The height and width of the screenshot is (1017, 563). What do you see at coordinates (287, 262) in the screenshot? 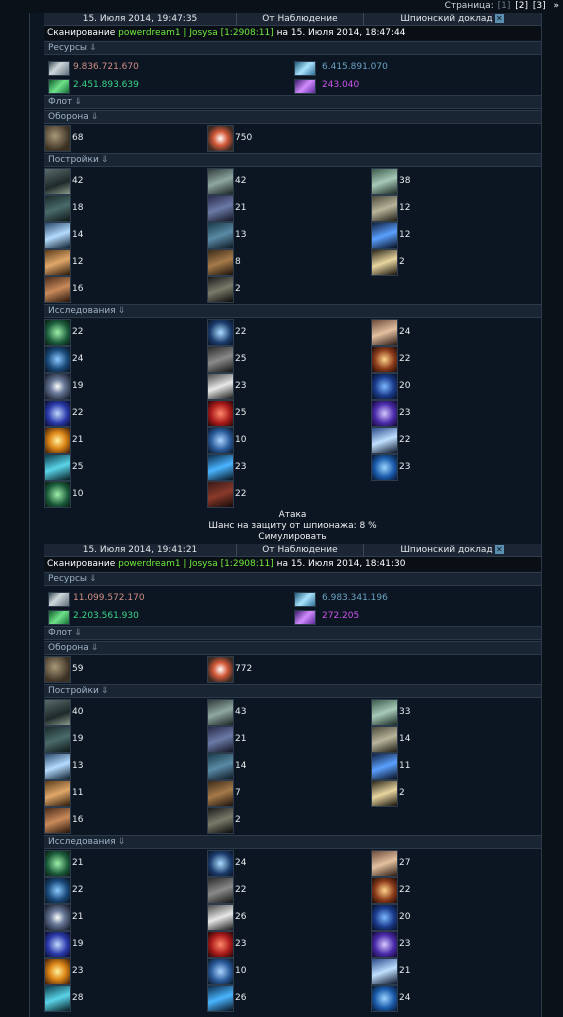
I see `buildings-item: 8` at bounding box center [287, 262].